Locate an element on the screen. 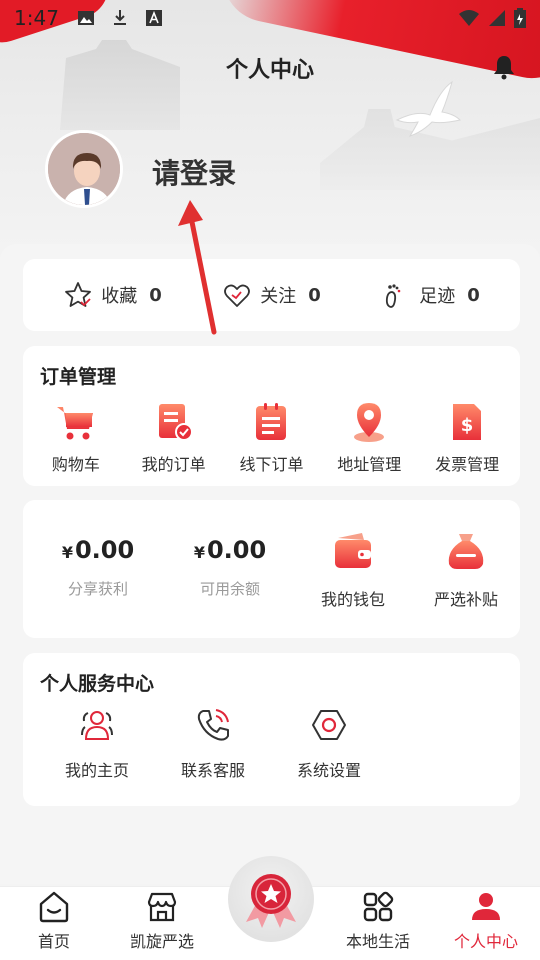 Image resolution: width=540 pixels, height=960 pixels. store-icon is located at coordinates (162, 907).